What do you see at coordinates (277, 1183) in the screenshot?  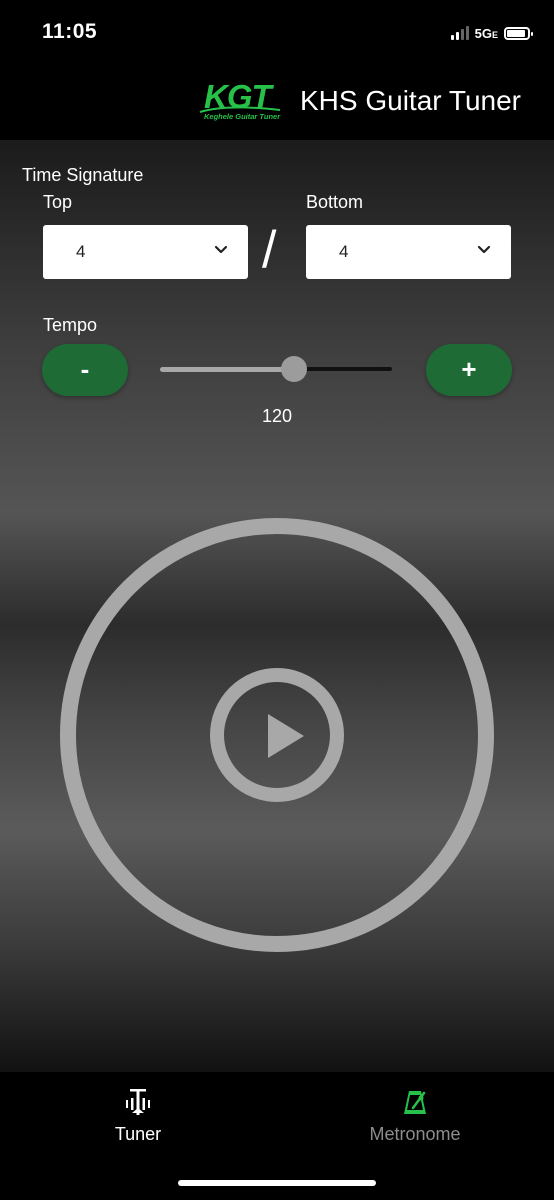 I see `home-indicator` at bounding box center [277, 1183].